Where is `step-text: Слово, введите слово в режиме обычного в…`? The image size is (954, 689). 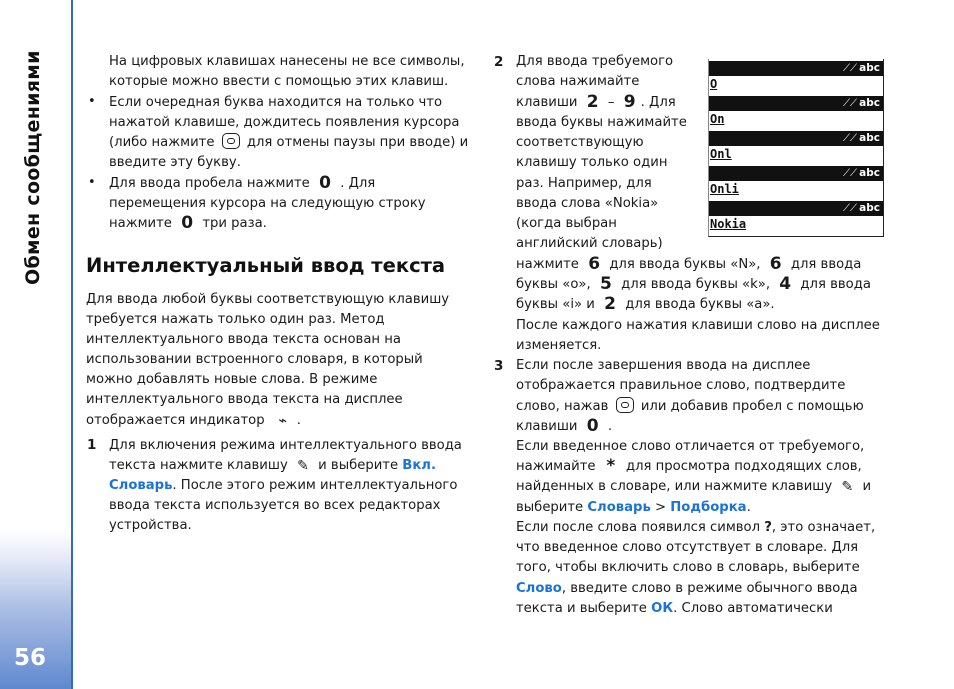
step-text: Слово, введите слово в режиме обычного в… is located at coordinates (687, 589).